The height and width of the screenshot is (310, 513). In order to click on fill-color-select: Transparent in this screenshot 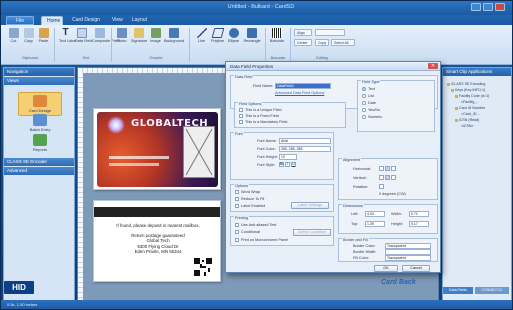, I will do `click(408, 258)`.